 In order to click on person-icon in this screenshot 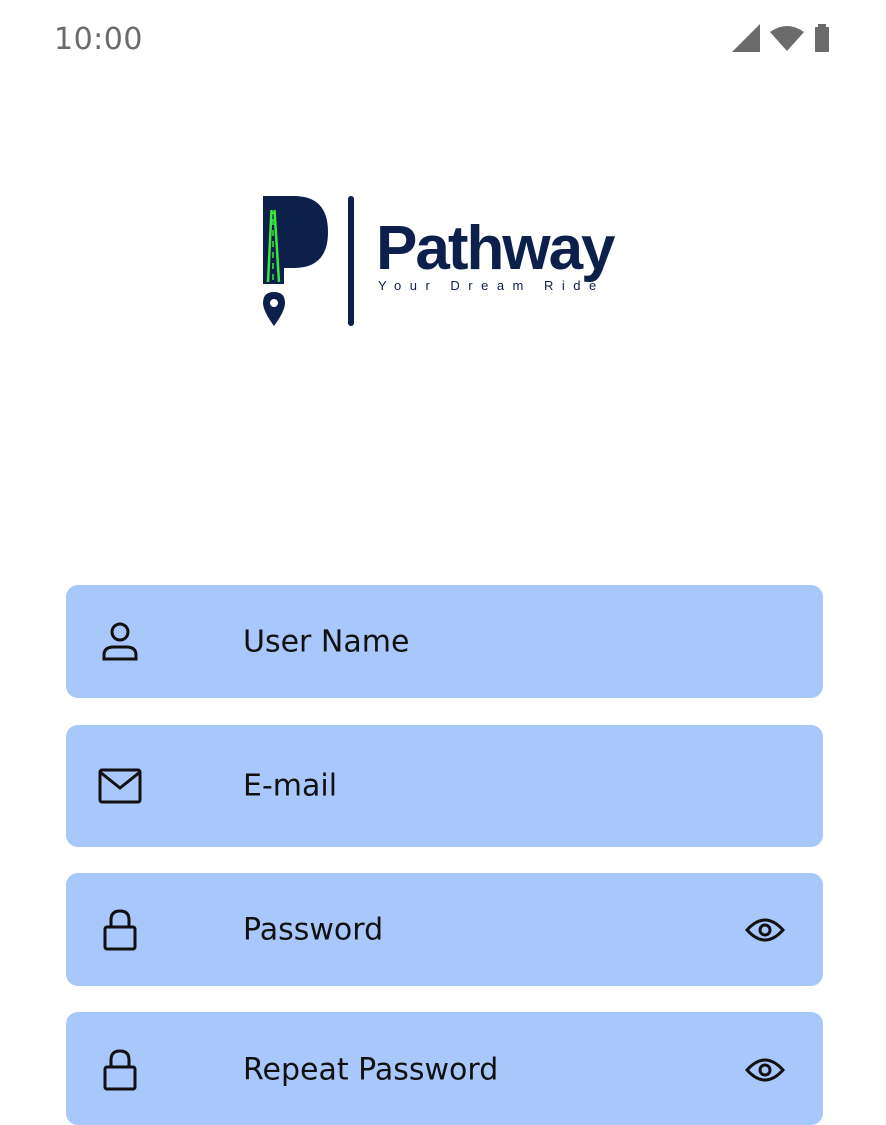, I will do `click(120, 642)`.